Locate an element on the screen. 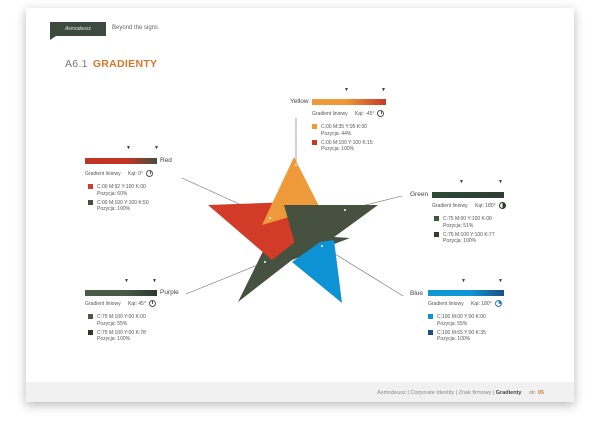  gradient-bar-blue is located at coordinates (466, 293).